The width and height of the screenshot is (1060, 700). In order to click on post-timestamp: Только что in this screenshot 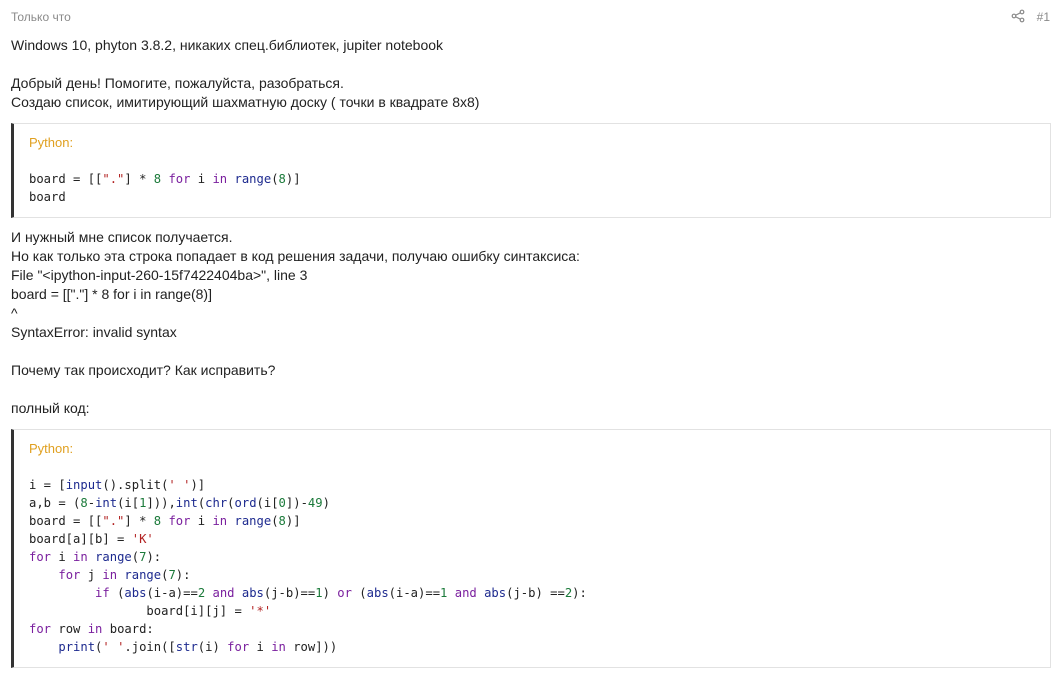, I will do `click(41, 17)`.